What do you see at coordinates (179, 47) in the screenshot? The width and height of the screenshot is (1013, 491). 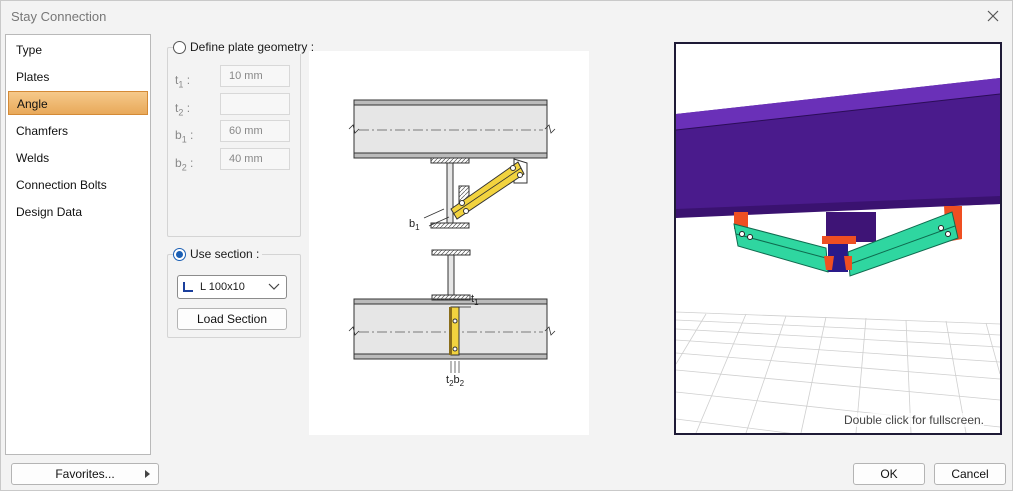 I see `define-plate-geometry-radio` at bounding box center [179, 47].